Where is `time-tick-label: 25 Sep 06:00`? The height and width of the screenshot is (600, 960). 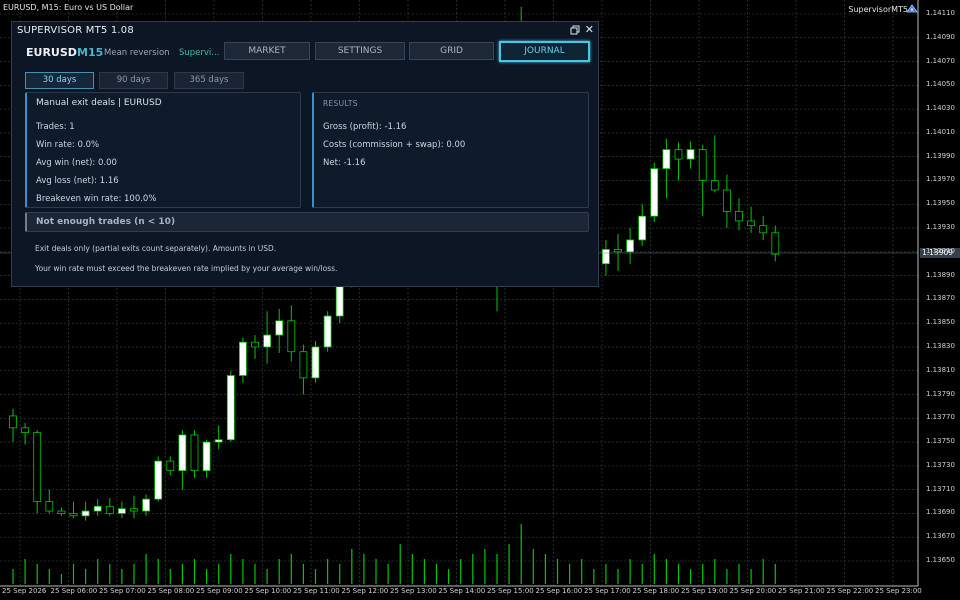
time-tick-label: 25 Sep 06:00 is located at coordinates (74, 591).